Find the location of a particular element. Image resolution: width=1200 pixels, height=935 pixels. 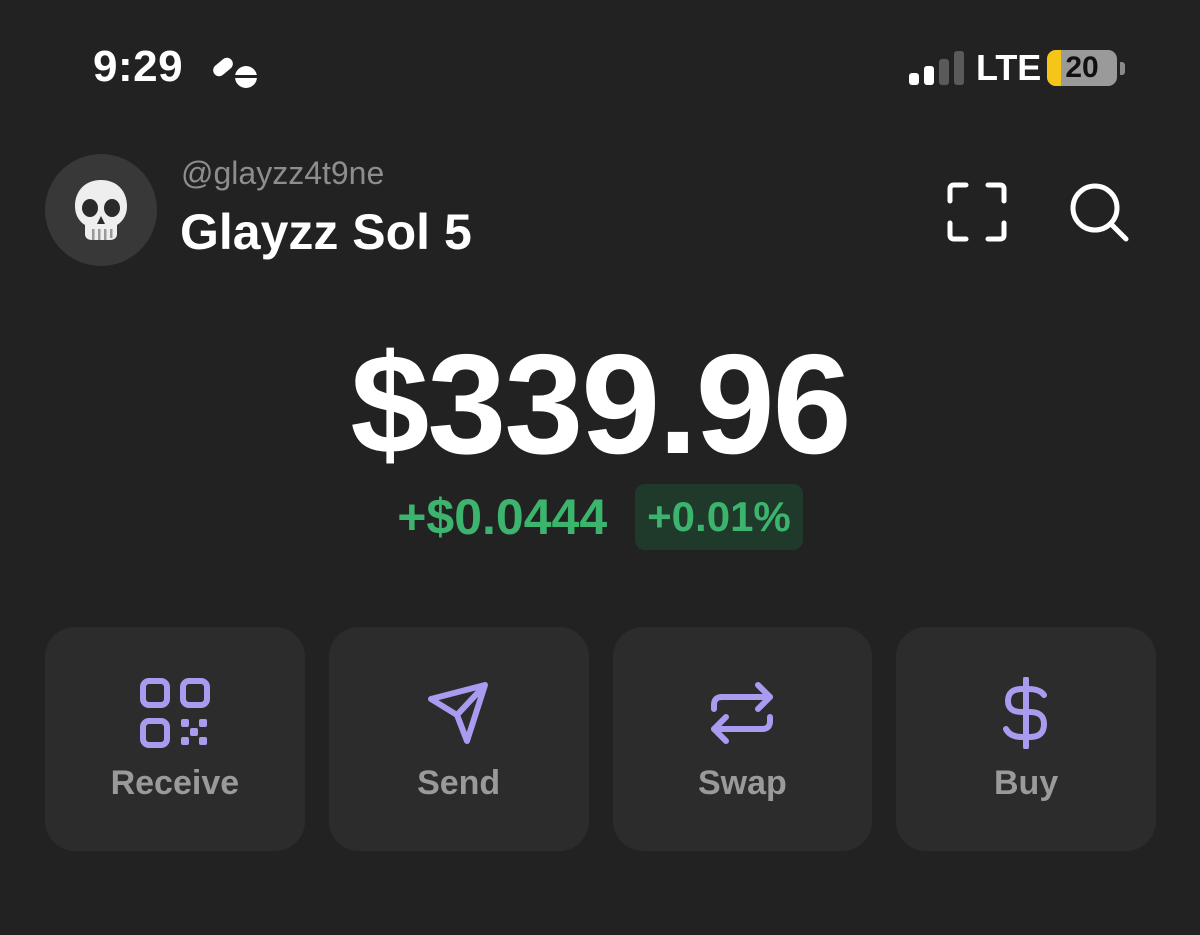

search-icon is located at coordinates (1099, 212).